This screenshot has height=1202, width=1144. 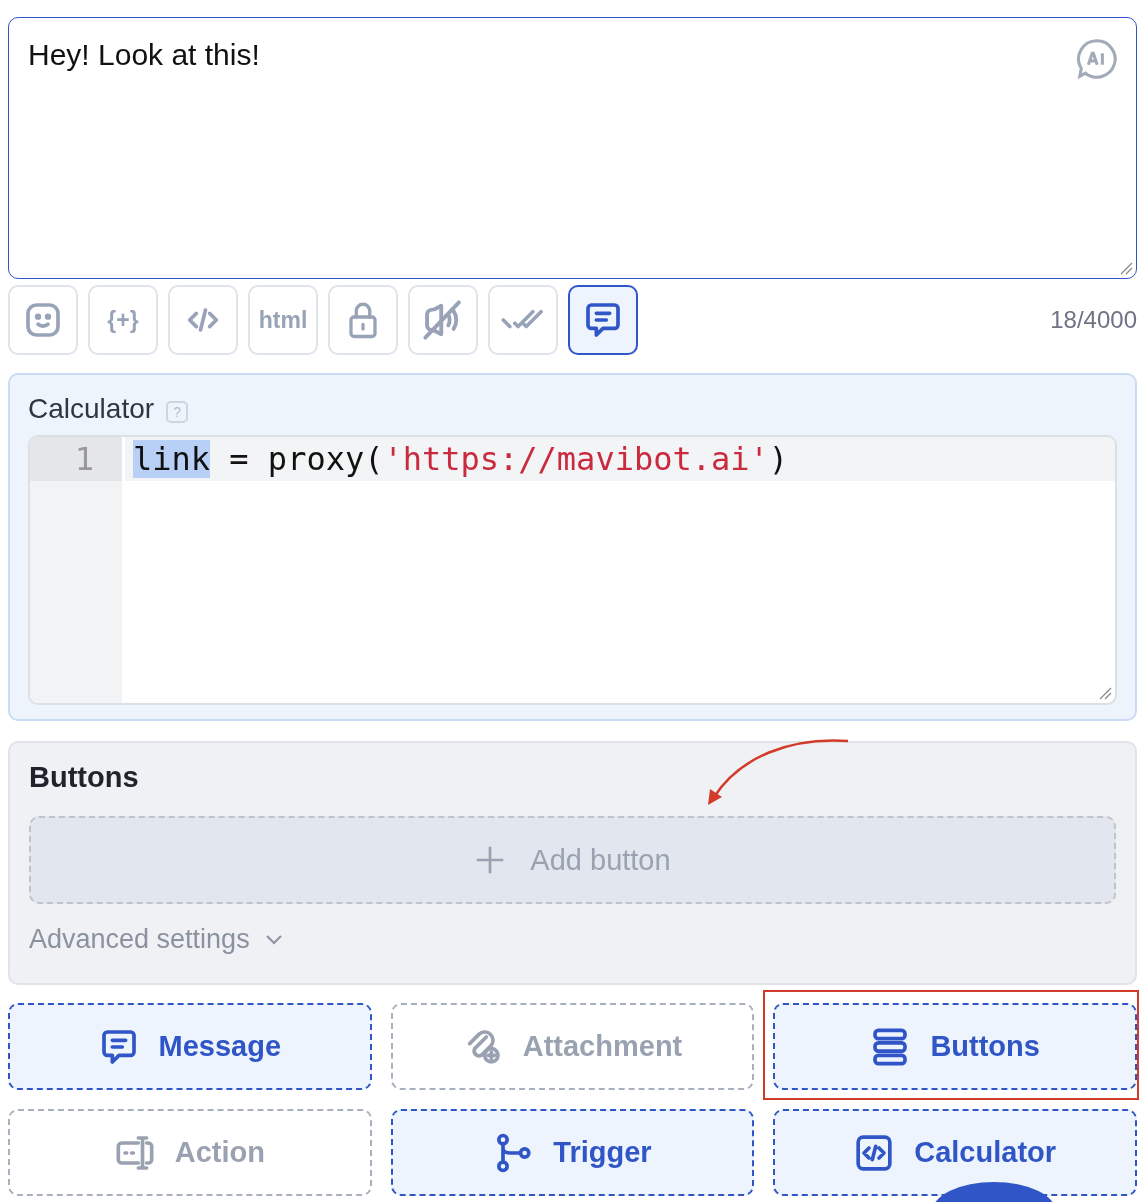 I want to click on html-tool-button: html, so click(x=283, y=320).